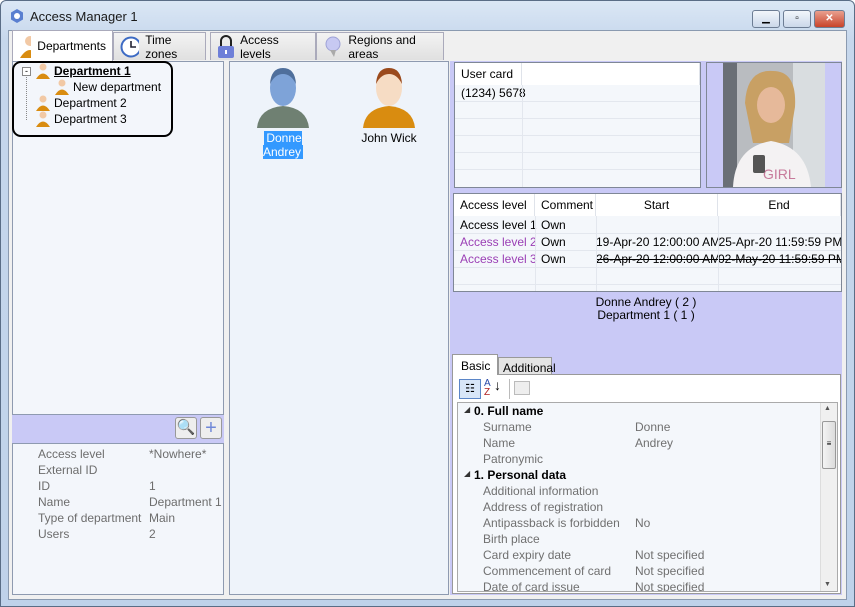 The width and height of the screenshot is (855, 607). I want to click on categorized-view-button: ☷, so click(470, 389).